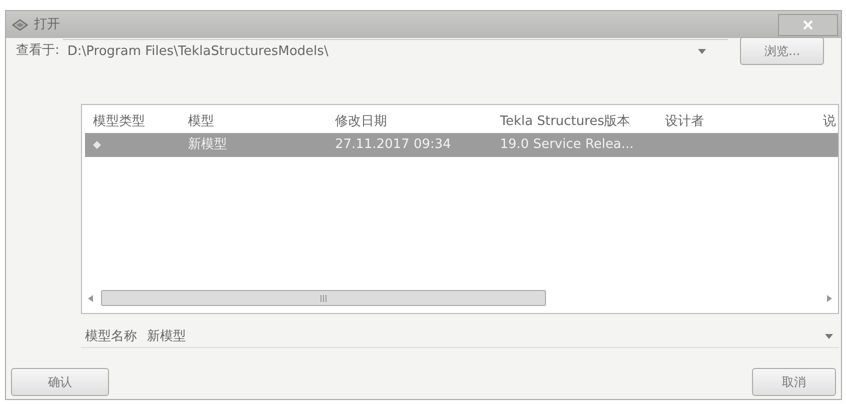 The image size is (846, 404). Describe the element at coordinates (97, 144) in the screenshot. I see `model-icon` at that location.